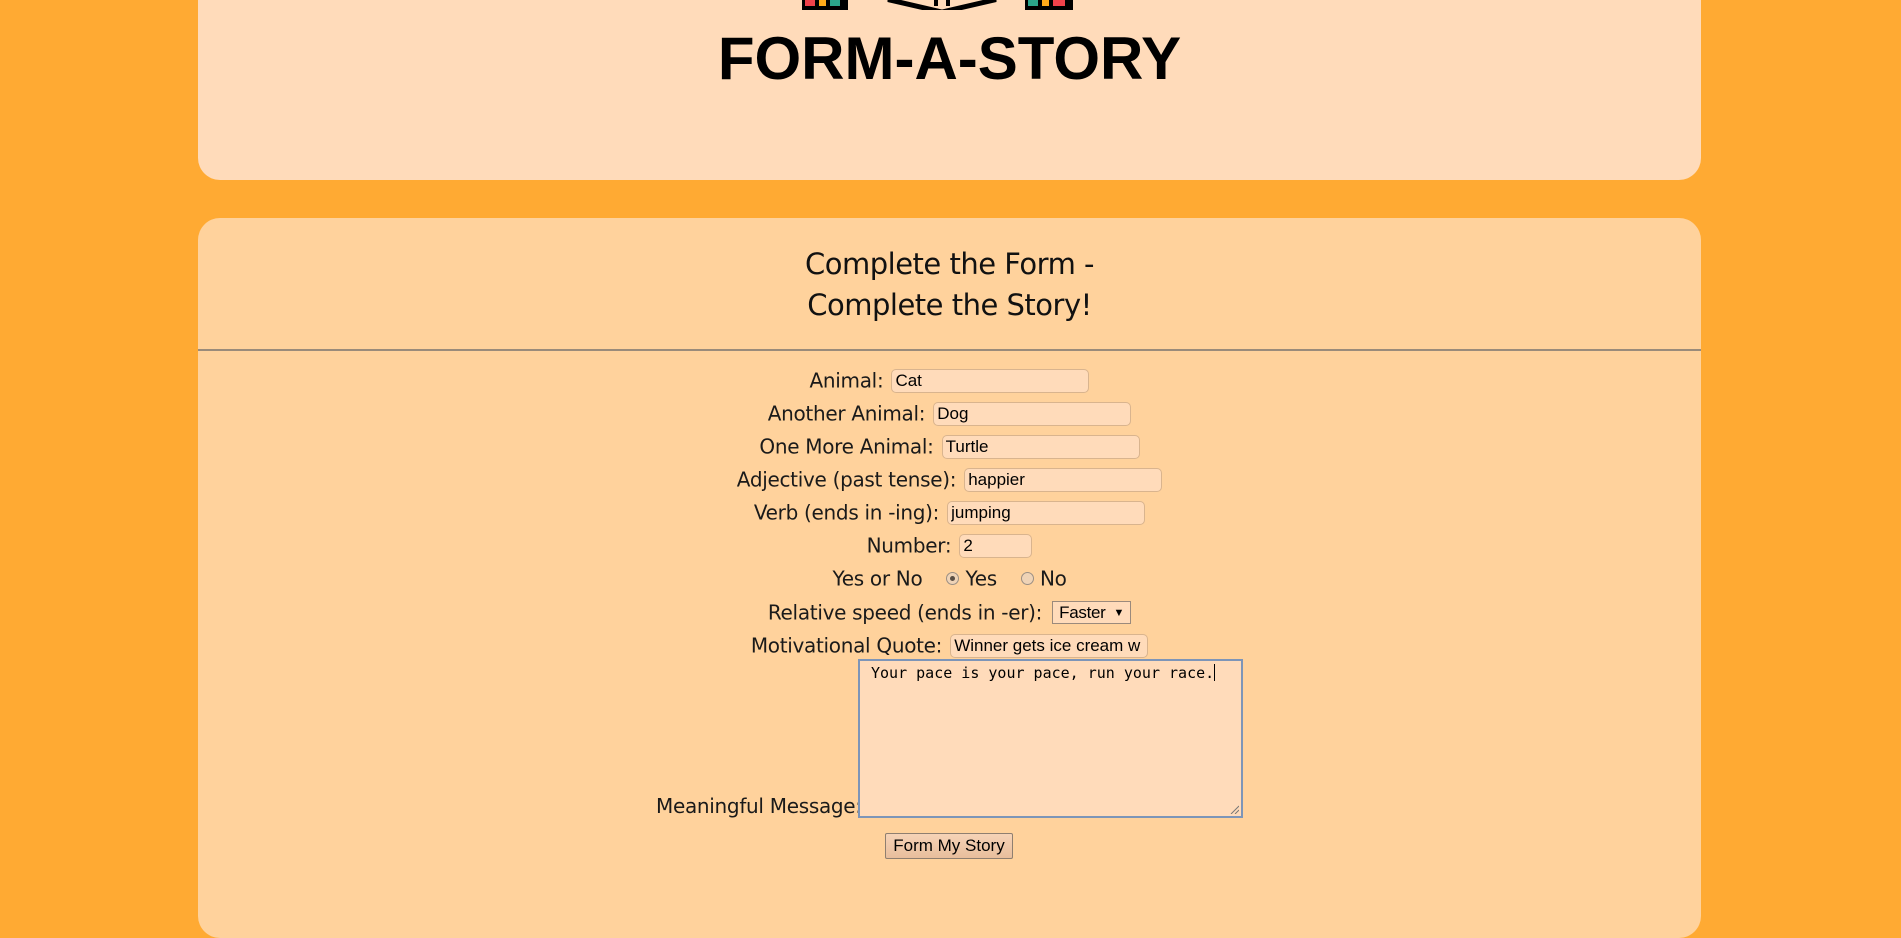  I want to click on animal-row: Animal:, so click(949, 380).